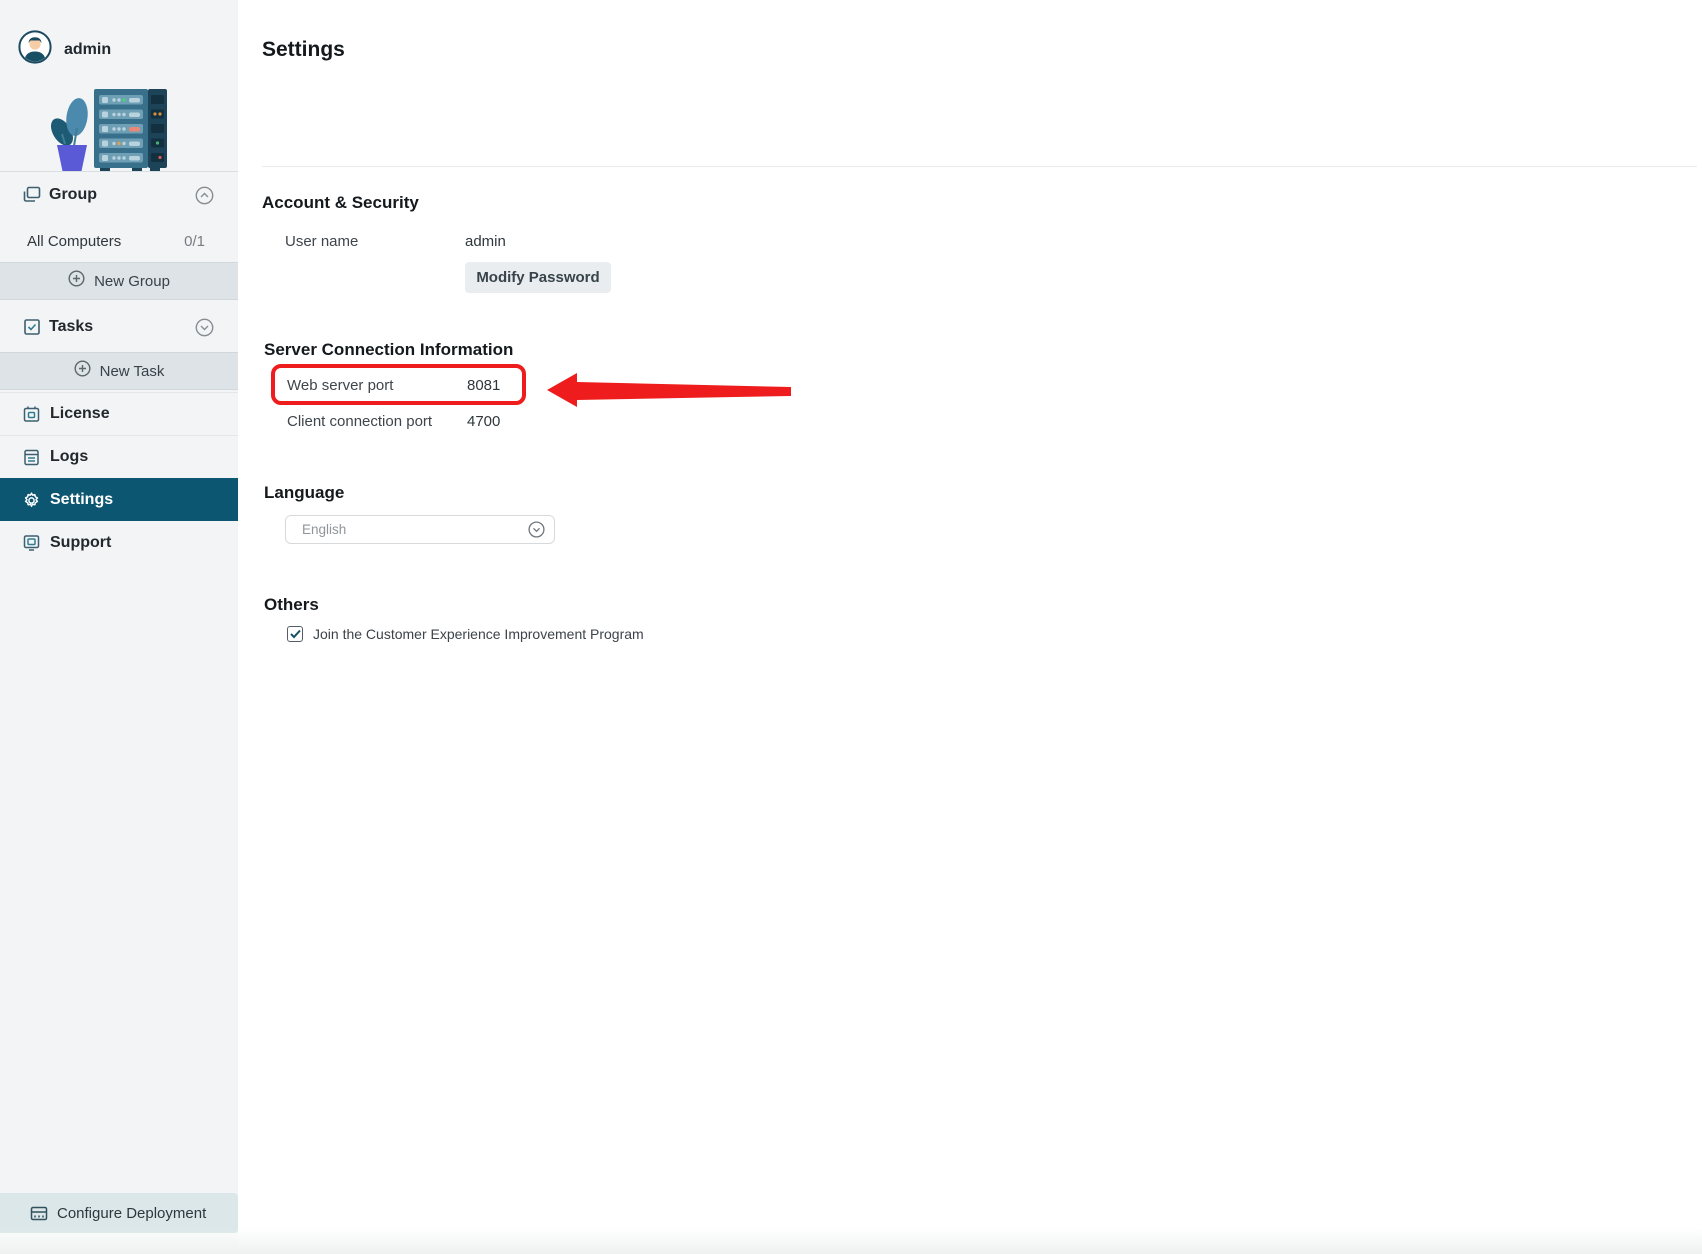 Image resolution: width=1702 pixels, height=1254 pixels. I want to click on support-icon, so click(31, 542).